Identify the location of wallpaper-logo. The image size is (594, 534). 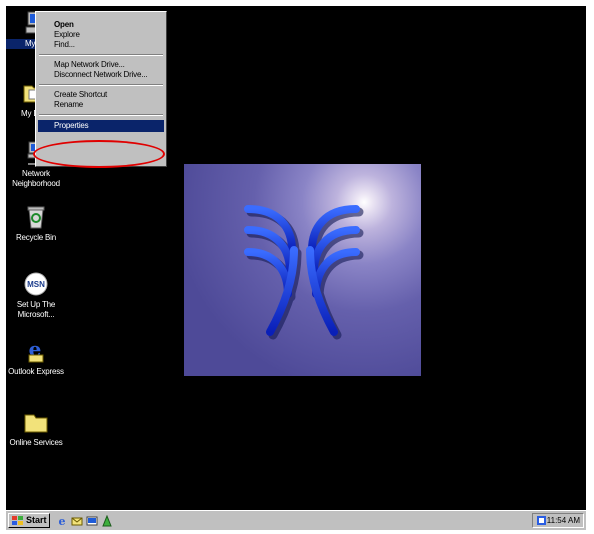
(304, 272).